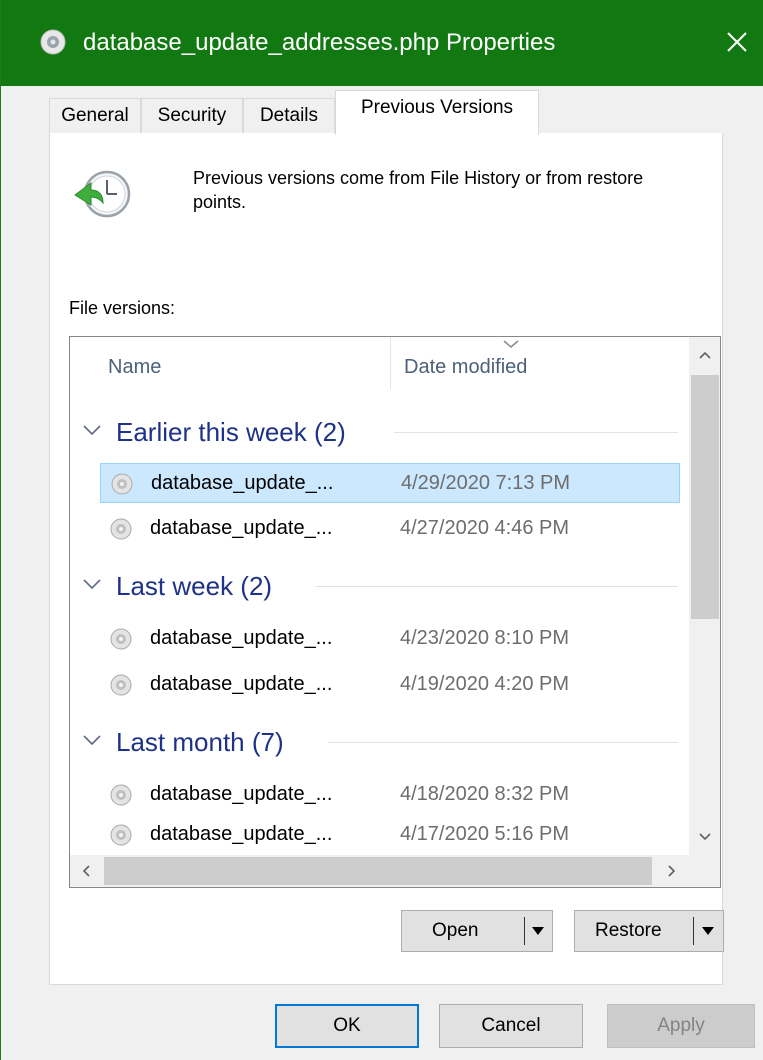 The height and width of the screenshot is (1060, 763). I want to click on vertical-scrollbar, so click(704, 596).